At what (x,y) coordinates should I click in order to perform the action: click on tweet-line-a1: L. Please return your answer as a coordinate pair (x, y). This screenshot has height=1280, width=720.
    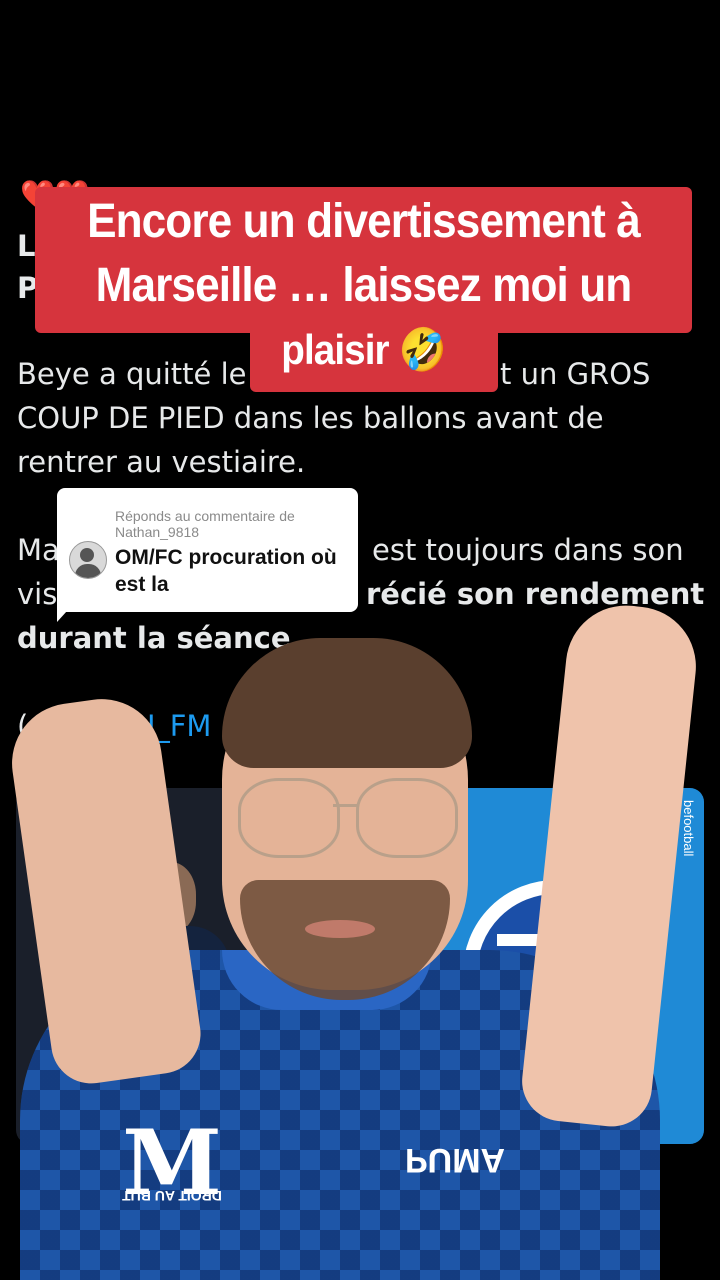
    Looking at the image, I should click on (26, 246).